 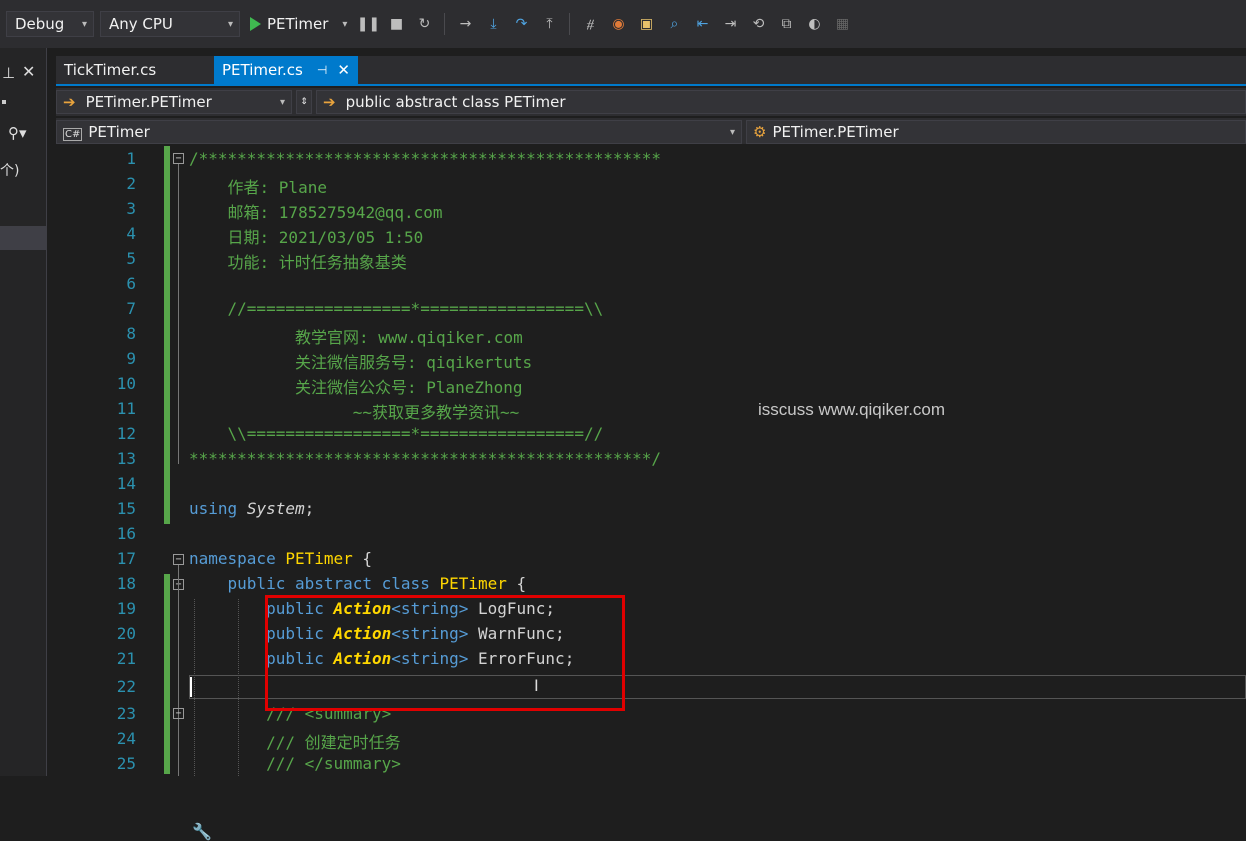 I want to click on line-number: 5, so click(x=131, y=258).